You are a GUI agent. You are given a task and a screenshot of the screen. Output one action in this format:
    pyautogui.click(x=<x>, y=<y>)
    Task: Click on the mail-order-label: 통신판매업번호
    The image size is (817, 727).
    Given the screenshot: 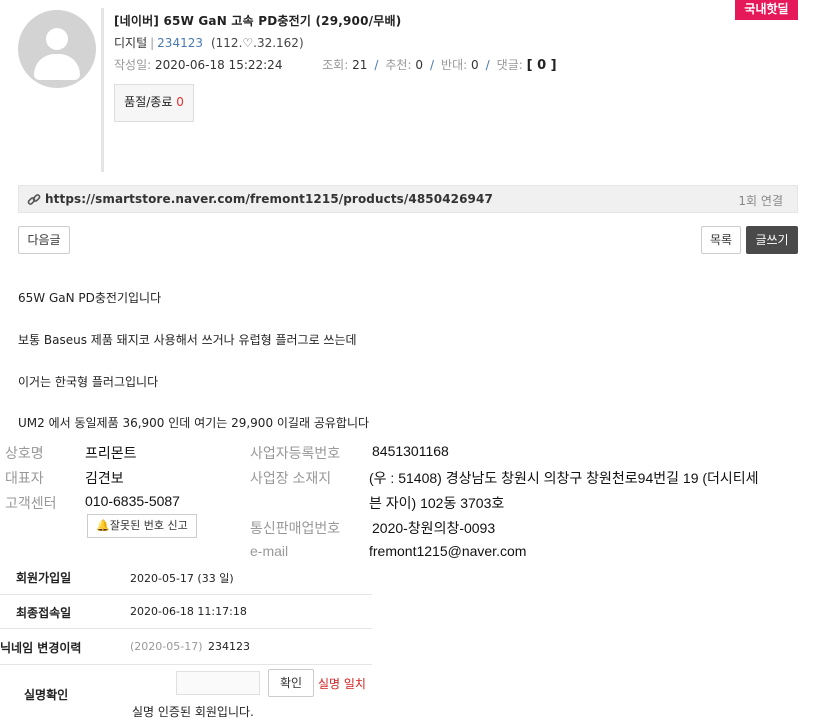 What is the action you would take?
    pyautogui.click(x=295, y=528)
    